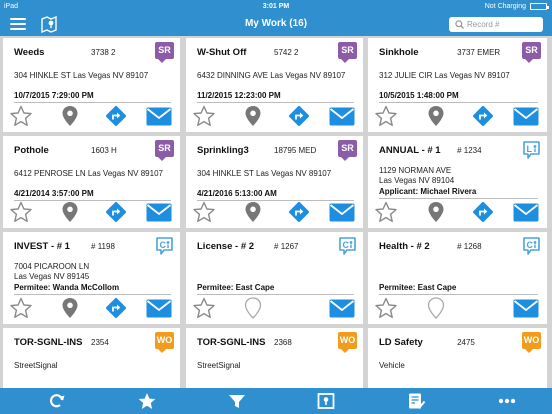 The height and width of the screenshot is (414, 552). I want to click on card-address: 312 JULIE CIR Las Vegas NV 89107, so click(444, 75).